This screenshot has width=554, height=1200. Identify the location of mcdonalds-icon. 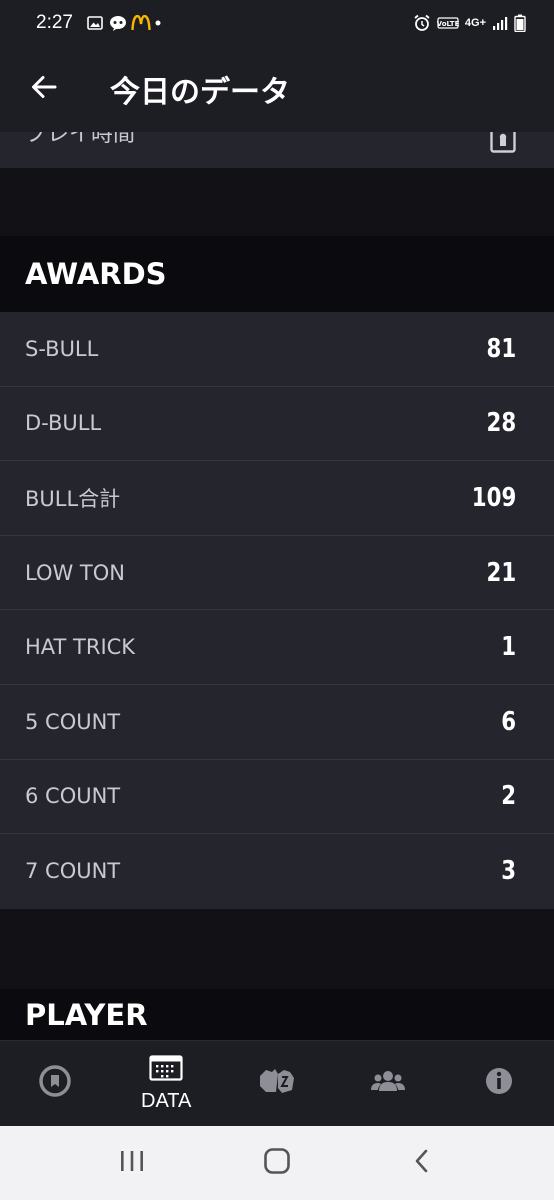
(141, 22).